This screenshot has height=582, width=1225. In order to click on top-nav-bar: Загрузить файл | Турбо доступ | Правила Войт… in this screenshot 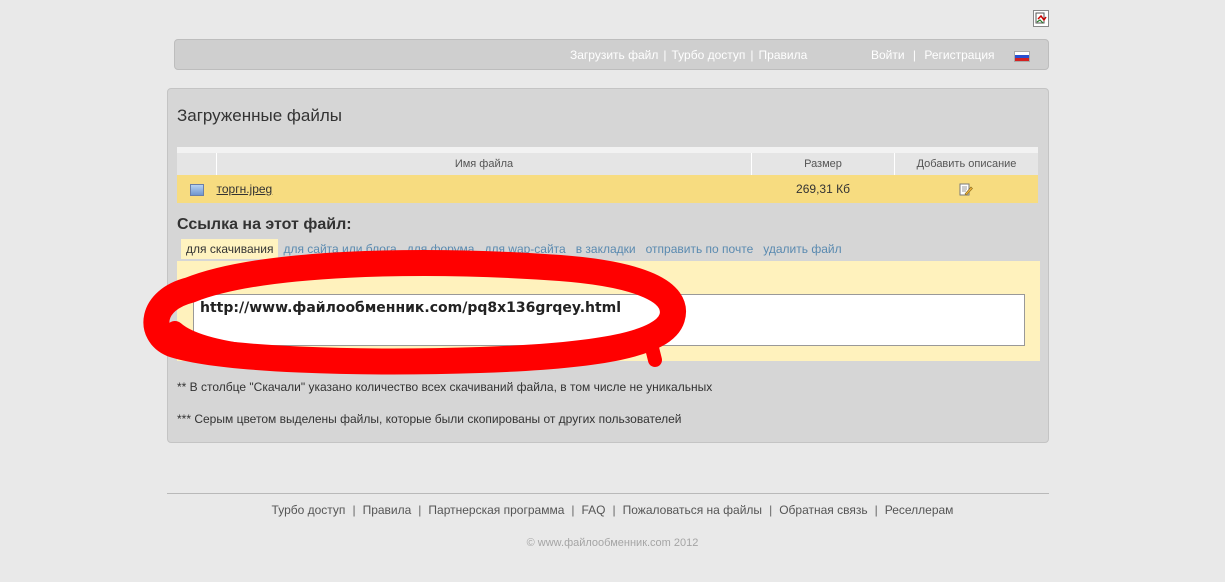, I will do `click(611, 54)`.